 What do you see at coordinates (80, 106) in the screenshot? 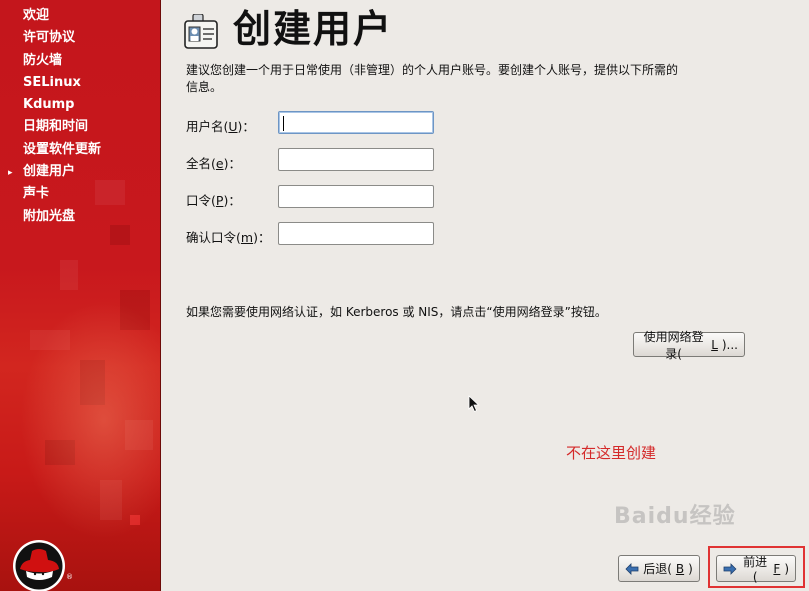
I see `sidebar-item-kdump: Kdump` at bounding box center [80, 106].